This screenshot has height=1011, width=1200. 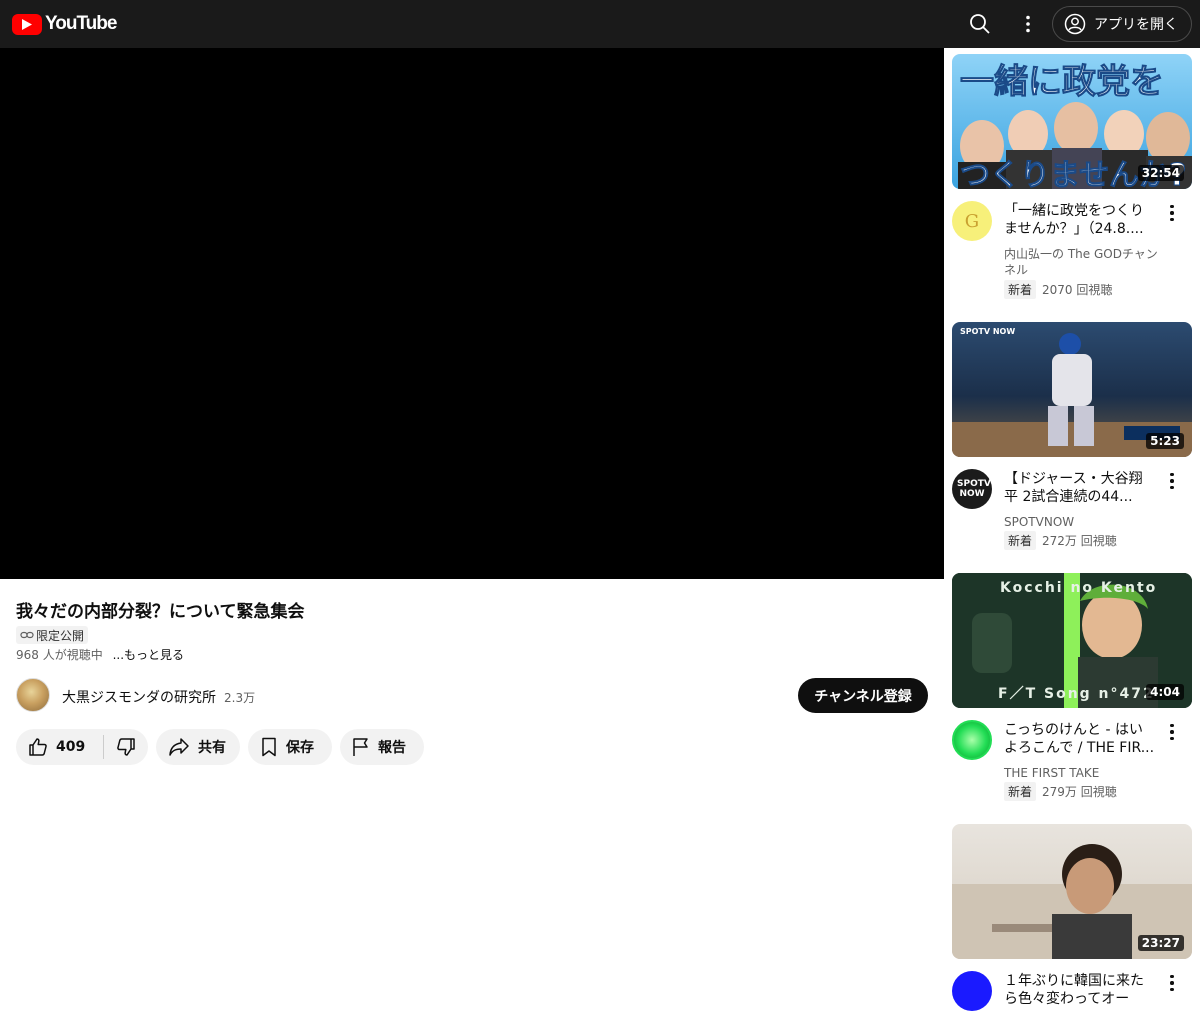 What do you see at coordinates (160, 612) in the screenshot?
I see `video-title: 我々だの内部分裂？について緊急集会` at bounding box center [160, 612].